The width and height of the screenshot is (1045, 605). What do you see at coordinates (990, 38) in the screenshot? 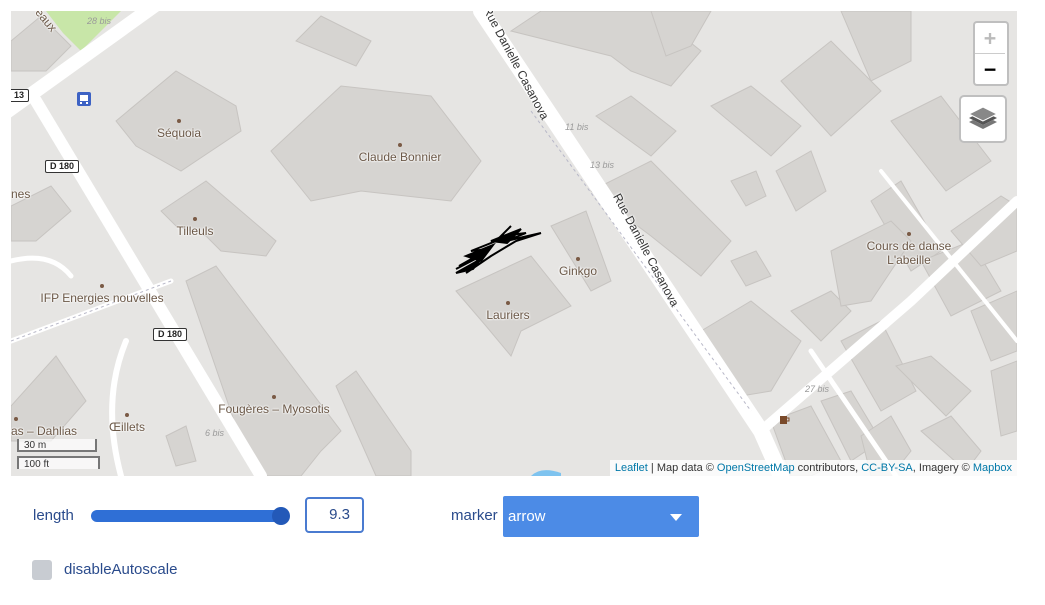
I see `zoom-in-button: +` at bounding box center [990, 38].